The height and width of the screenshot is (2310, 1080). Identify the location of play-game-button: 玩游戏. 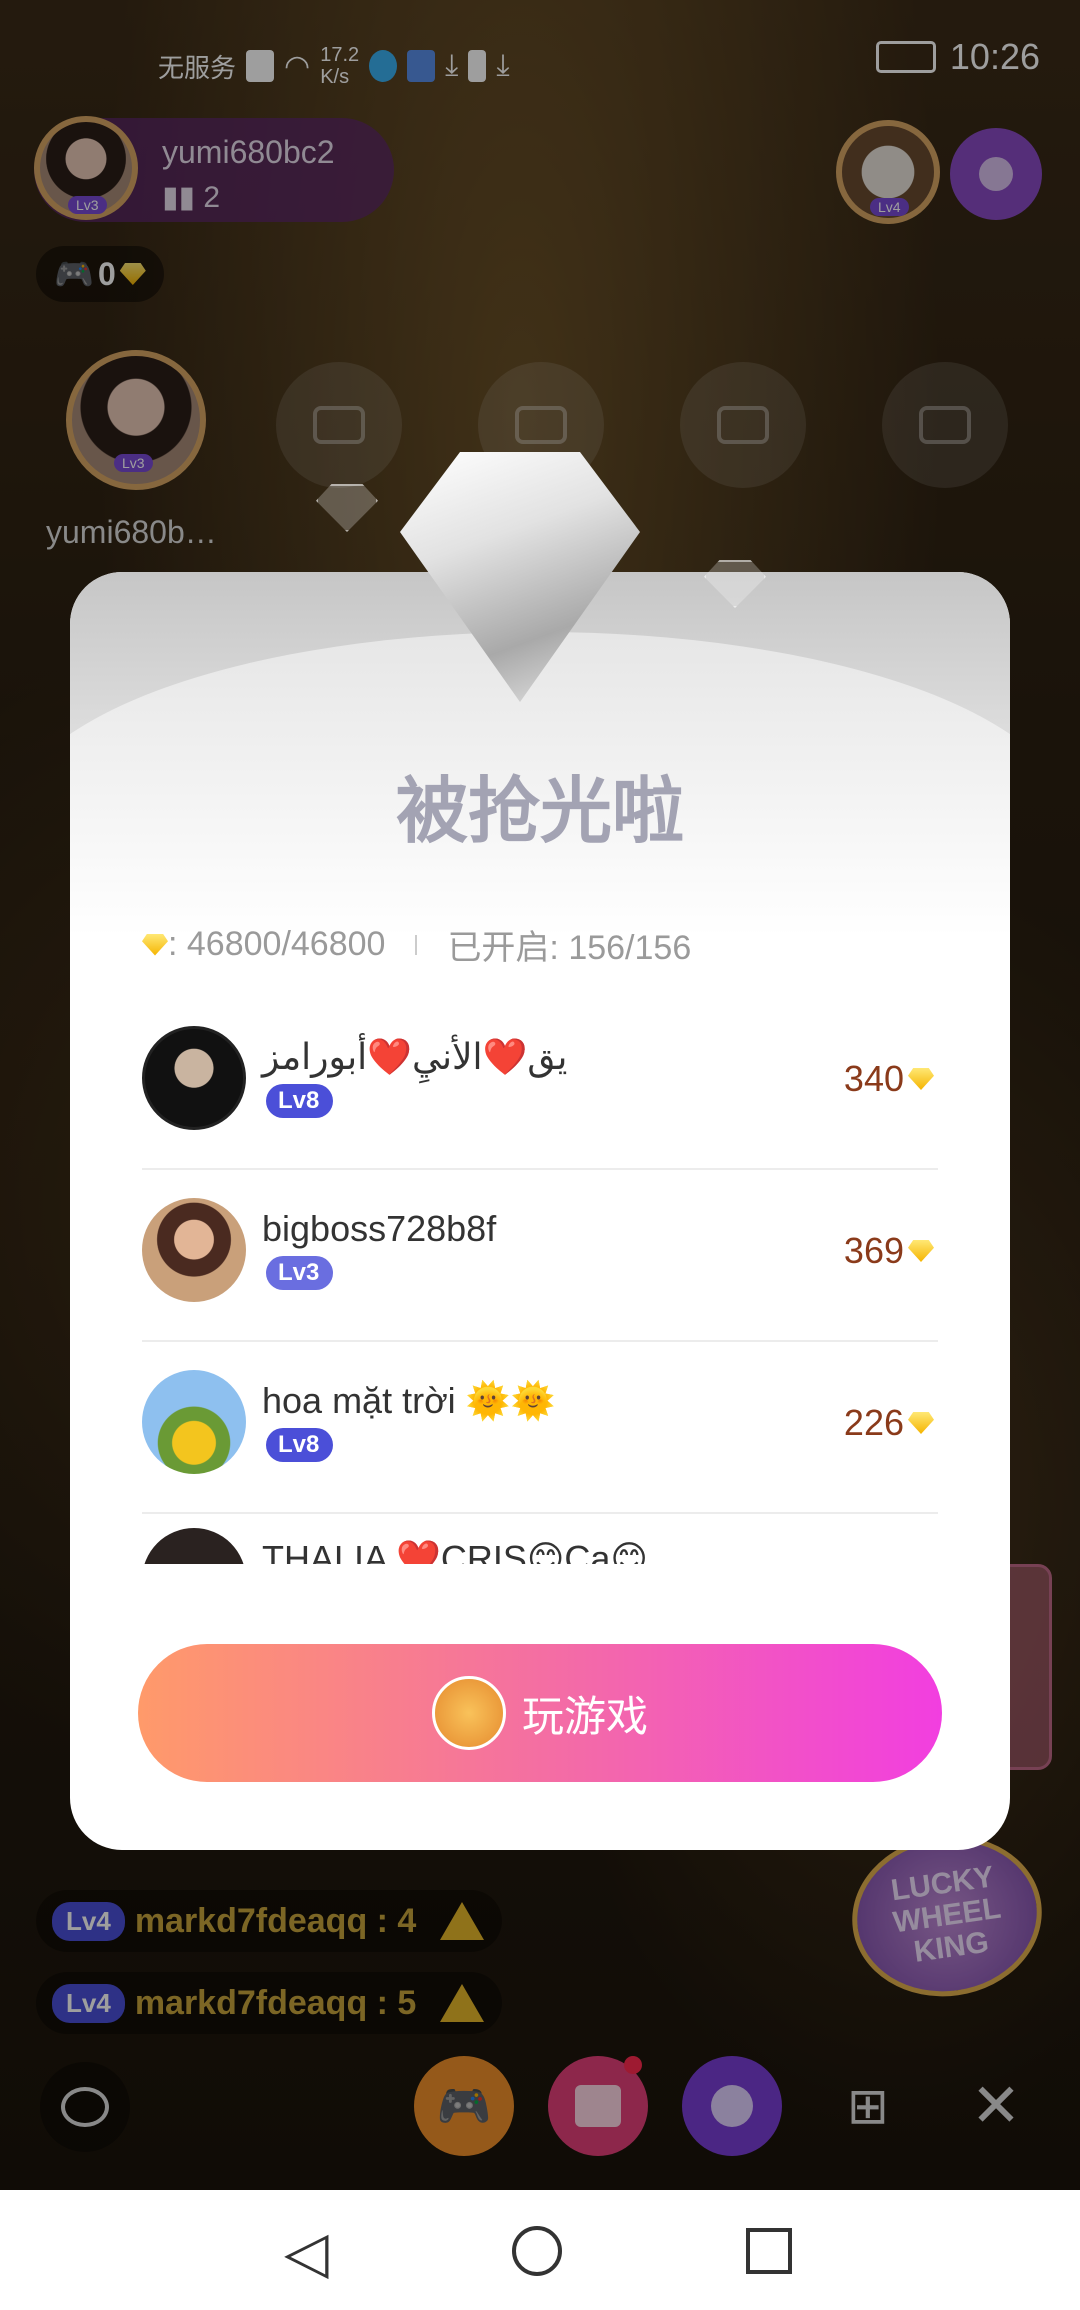
(540, 1713).